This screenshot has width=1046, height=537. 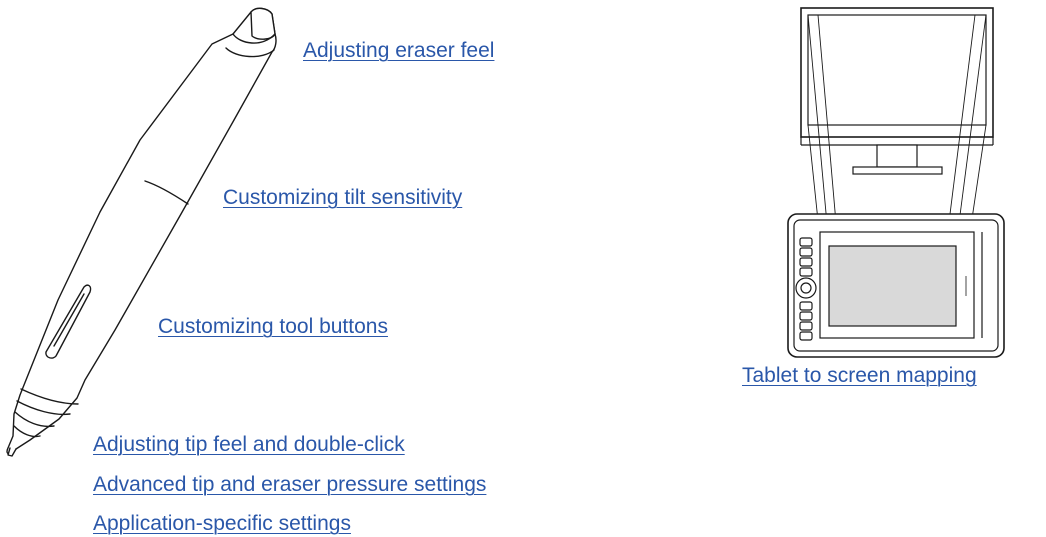 I want to click on link-customizing-tilt-sensitivity: Customizing tilt sensitivity, so click(x=342, y=198).